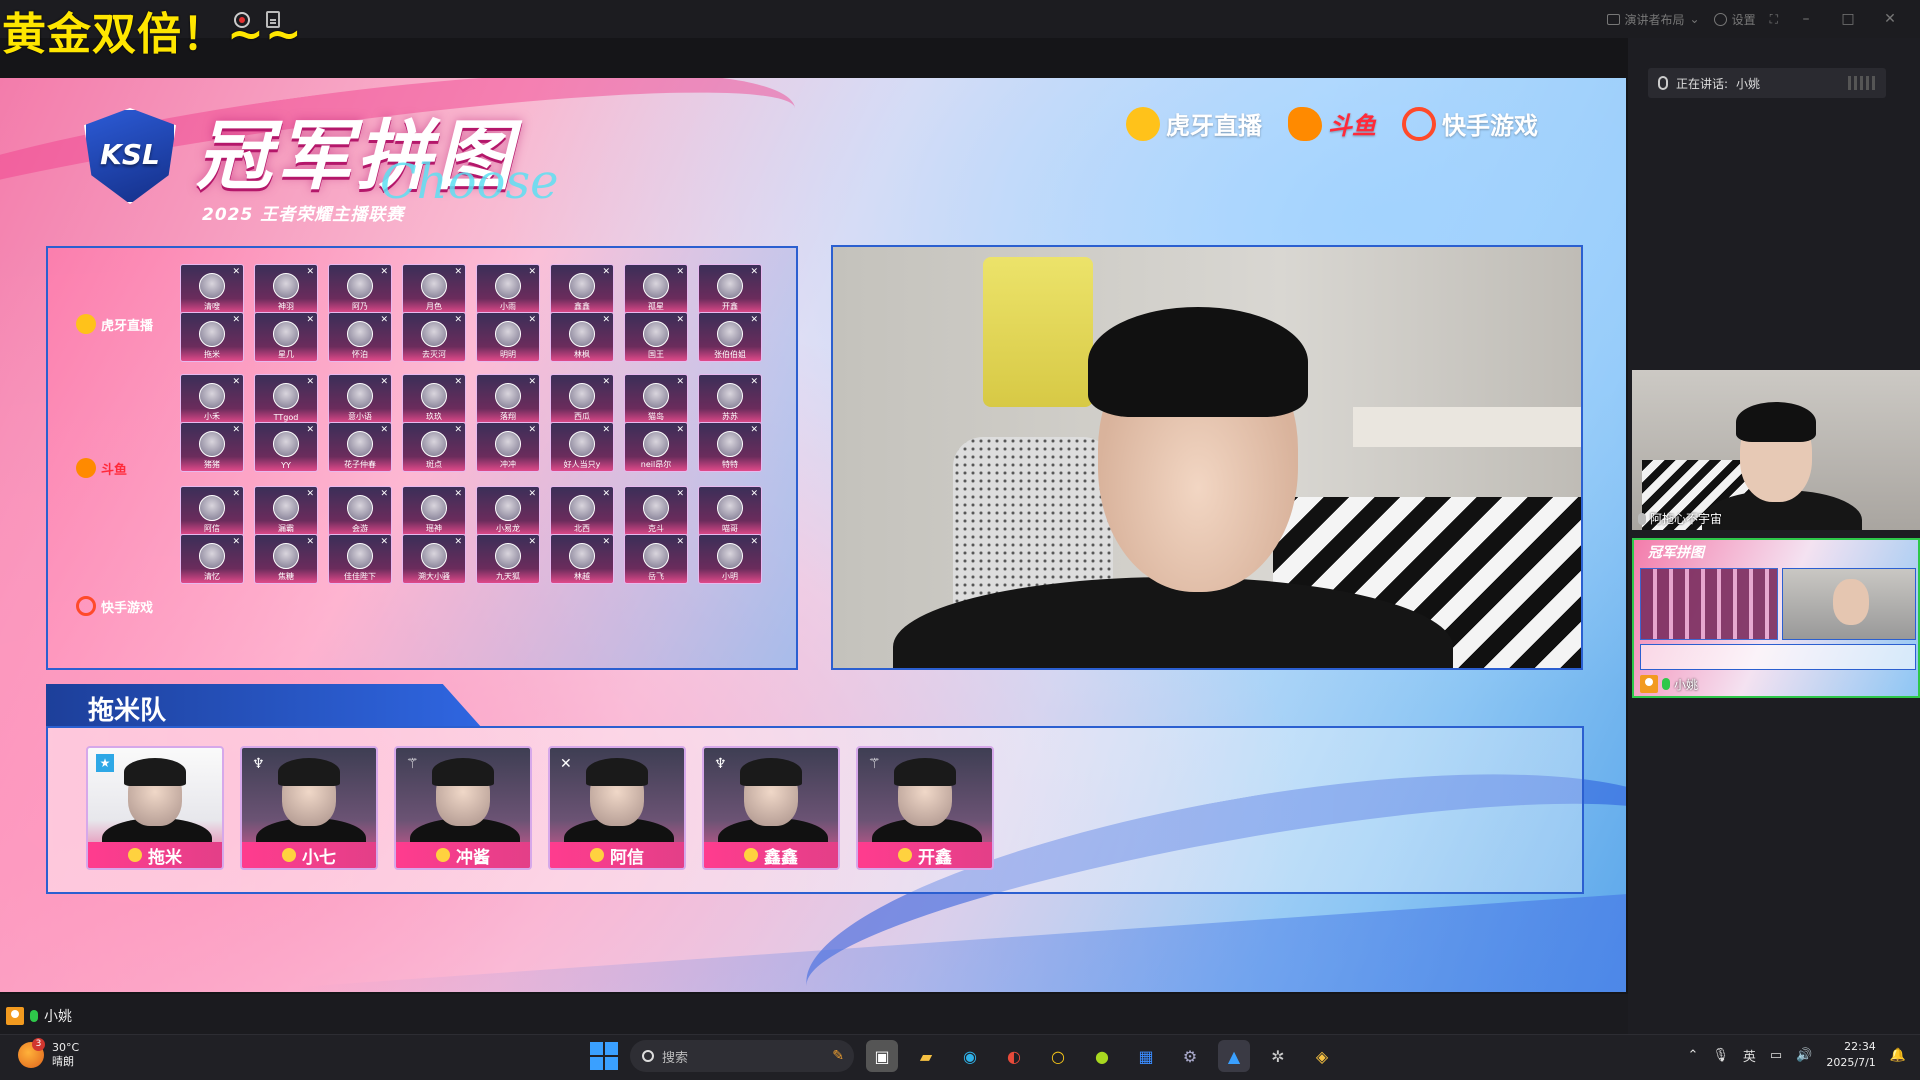  Describe the element at coordinates (212, 399) in the screenshot. I see `player-tile: ✕ 小禾` at that location.